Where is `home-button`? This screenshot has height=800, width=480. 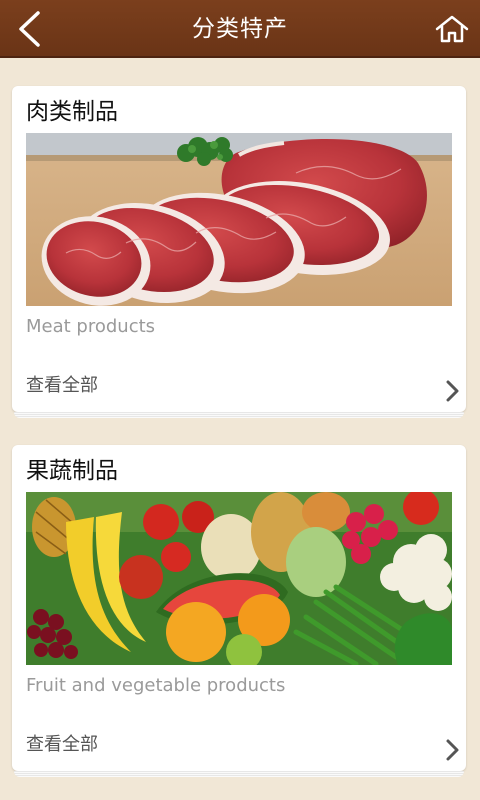
home-button is located at coordinates (452, 29).